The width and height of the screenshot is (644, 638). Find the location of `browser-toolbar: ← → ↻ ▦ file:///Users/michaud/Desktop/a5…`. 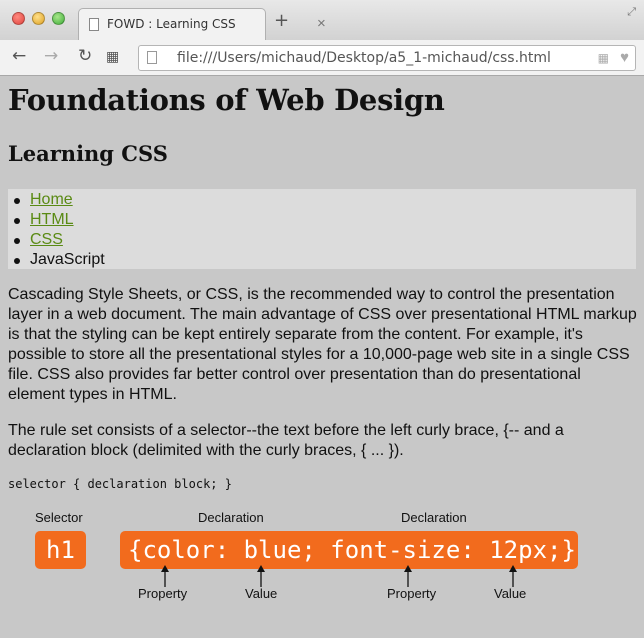

browser-toolbar: ← → ↻ ▦ file:///Users/michaud/Desktop/a5… is located at coordinates (322, 58).